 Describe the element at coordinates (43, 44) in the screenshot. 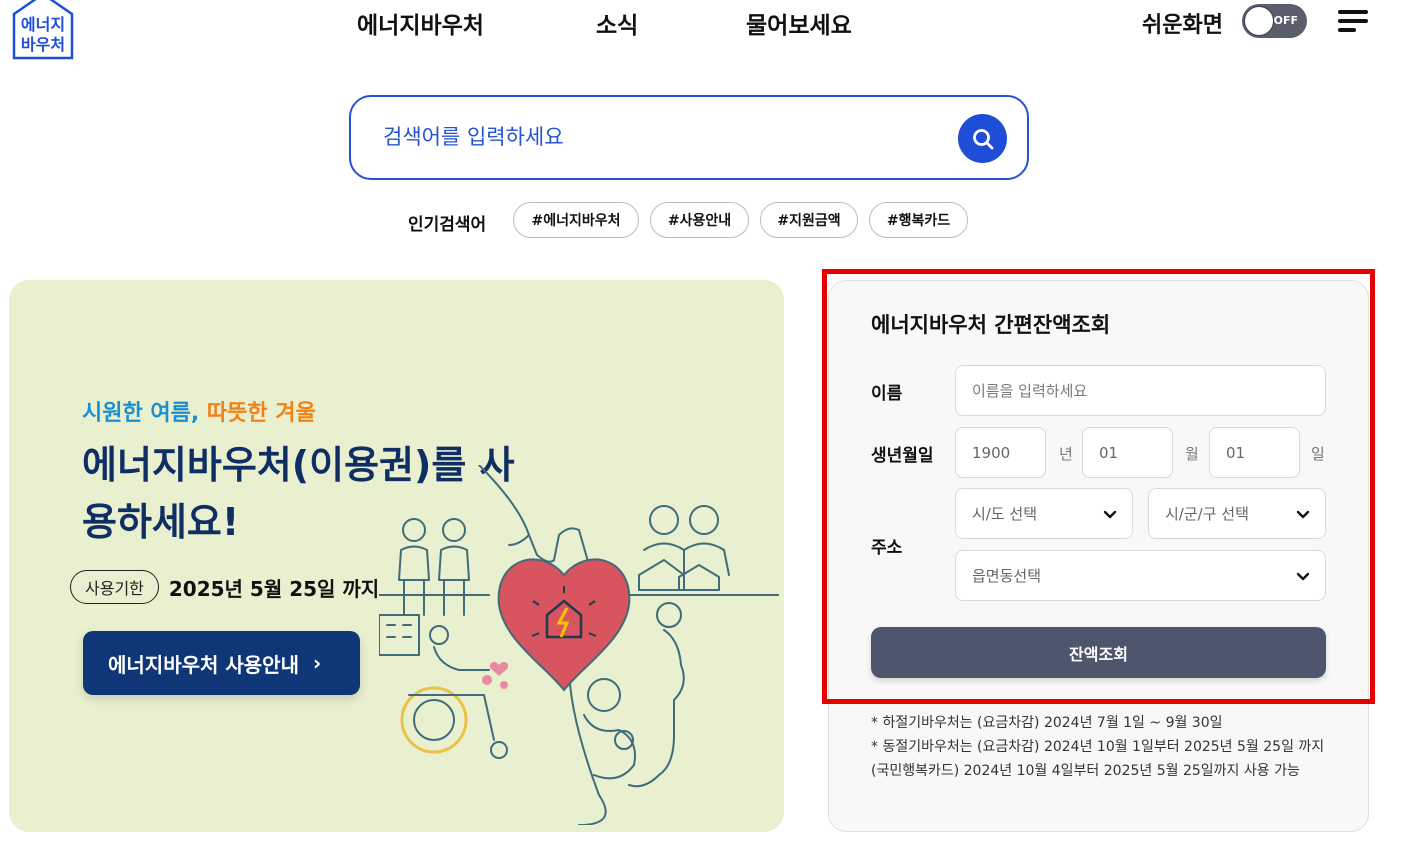

I see `logo-line2: 바우처` at that location.